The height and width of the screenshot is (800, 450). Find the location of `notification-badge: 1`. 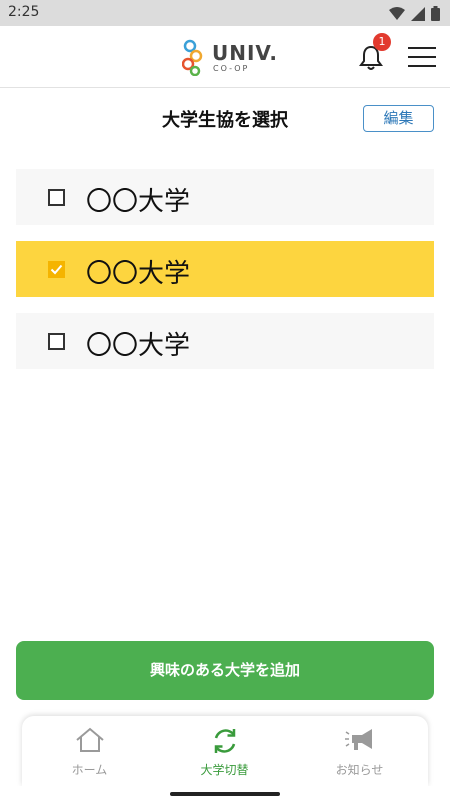

notification-badge: 1 is located at coordinates (382, 42).